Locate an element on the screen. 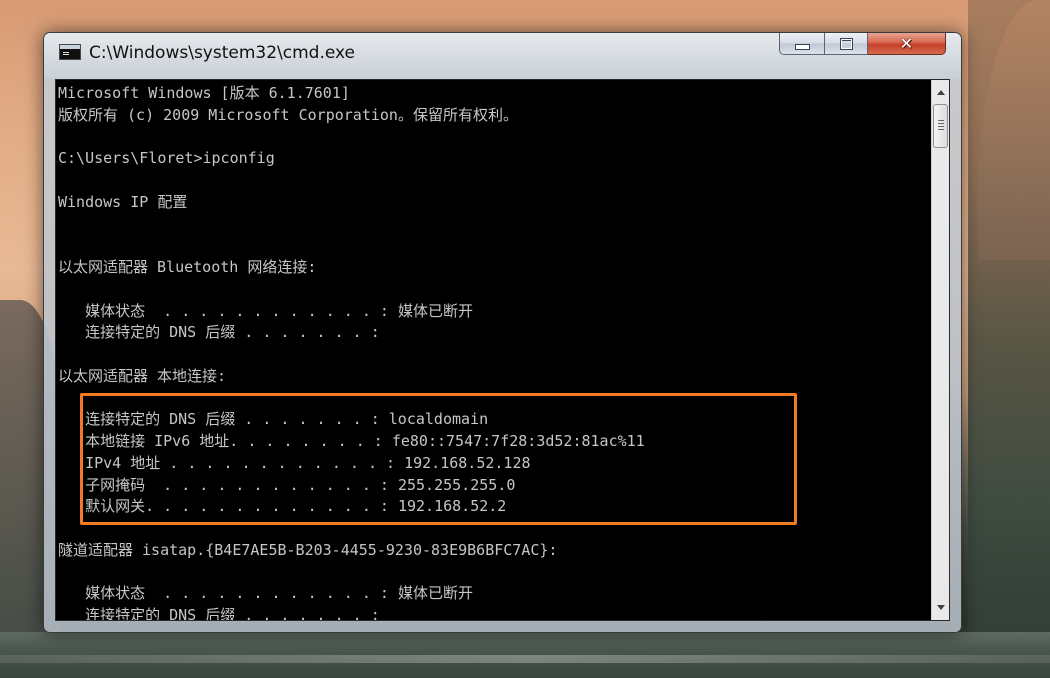 The width and height of the screenshot is (1050, 678). caption-buttons: ✕ is located at coordinates (869, 44).